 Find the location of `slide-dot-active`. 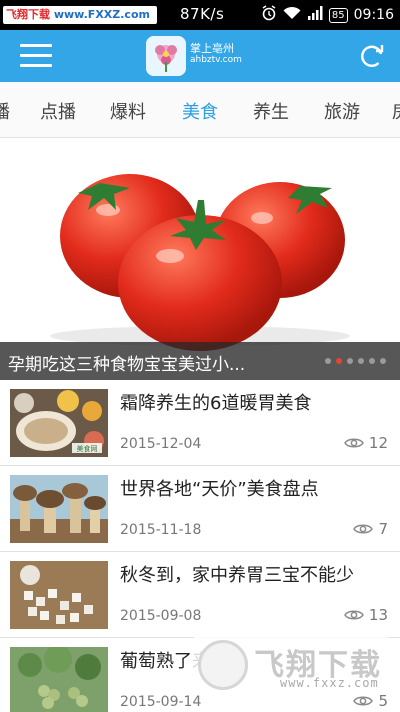

slide-dot-active is located at coordinates (339, 361).